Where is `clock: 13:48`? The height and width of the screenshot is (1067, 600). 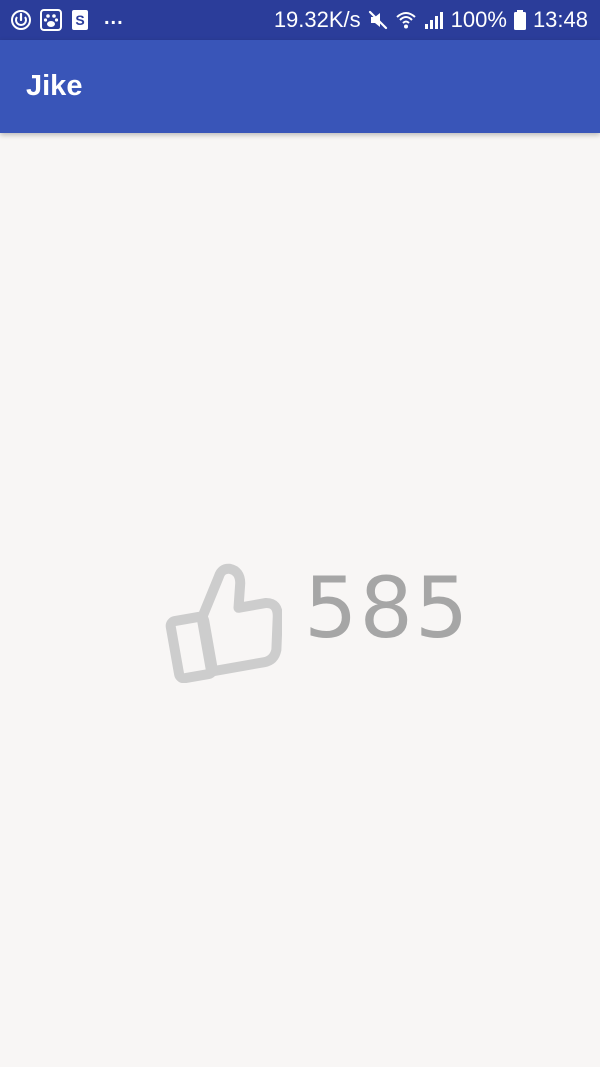 clock: 13:48 is located at coordinates (560, 19).